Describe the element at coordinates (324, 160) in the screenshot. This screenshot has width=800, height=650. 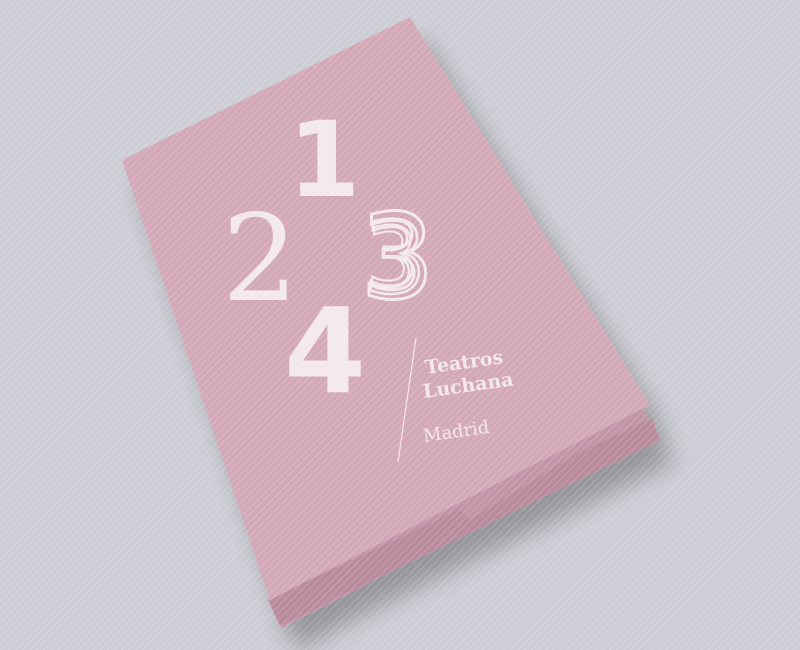
I see `numeral-one: 1` at that location.